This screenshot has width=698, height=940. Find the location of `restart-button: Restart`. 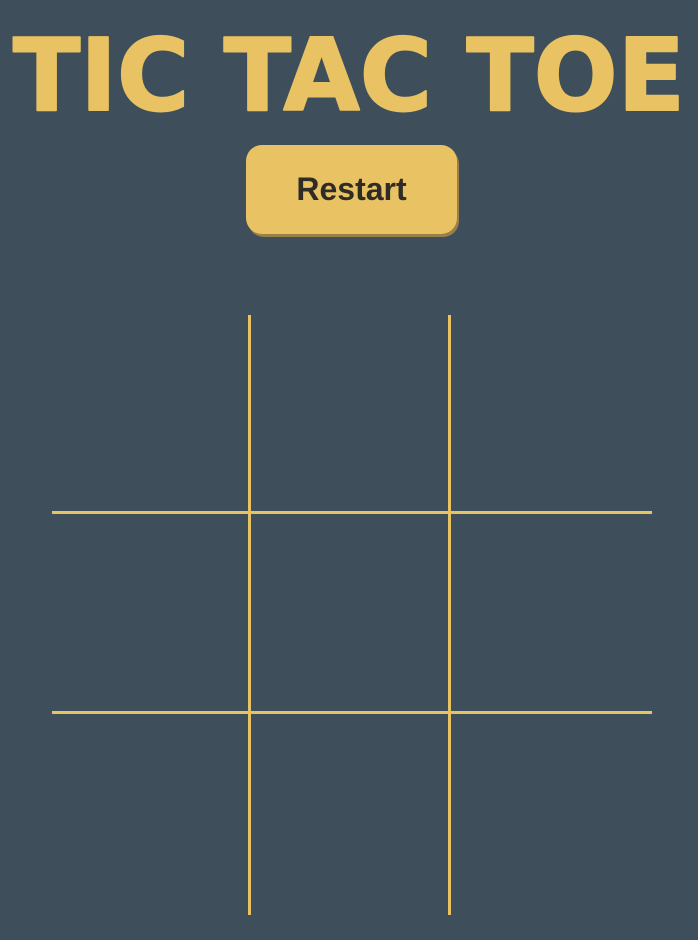

restart-button: Restart is located at coordinates (351, 189).